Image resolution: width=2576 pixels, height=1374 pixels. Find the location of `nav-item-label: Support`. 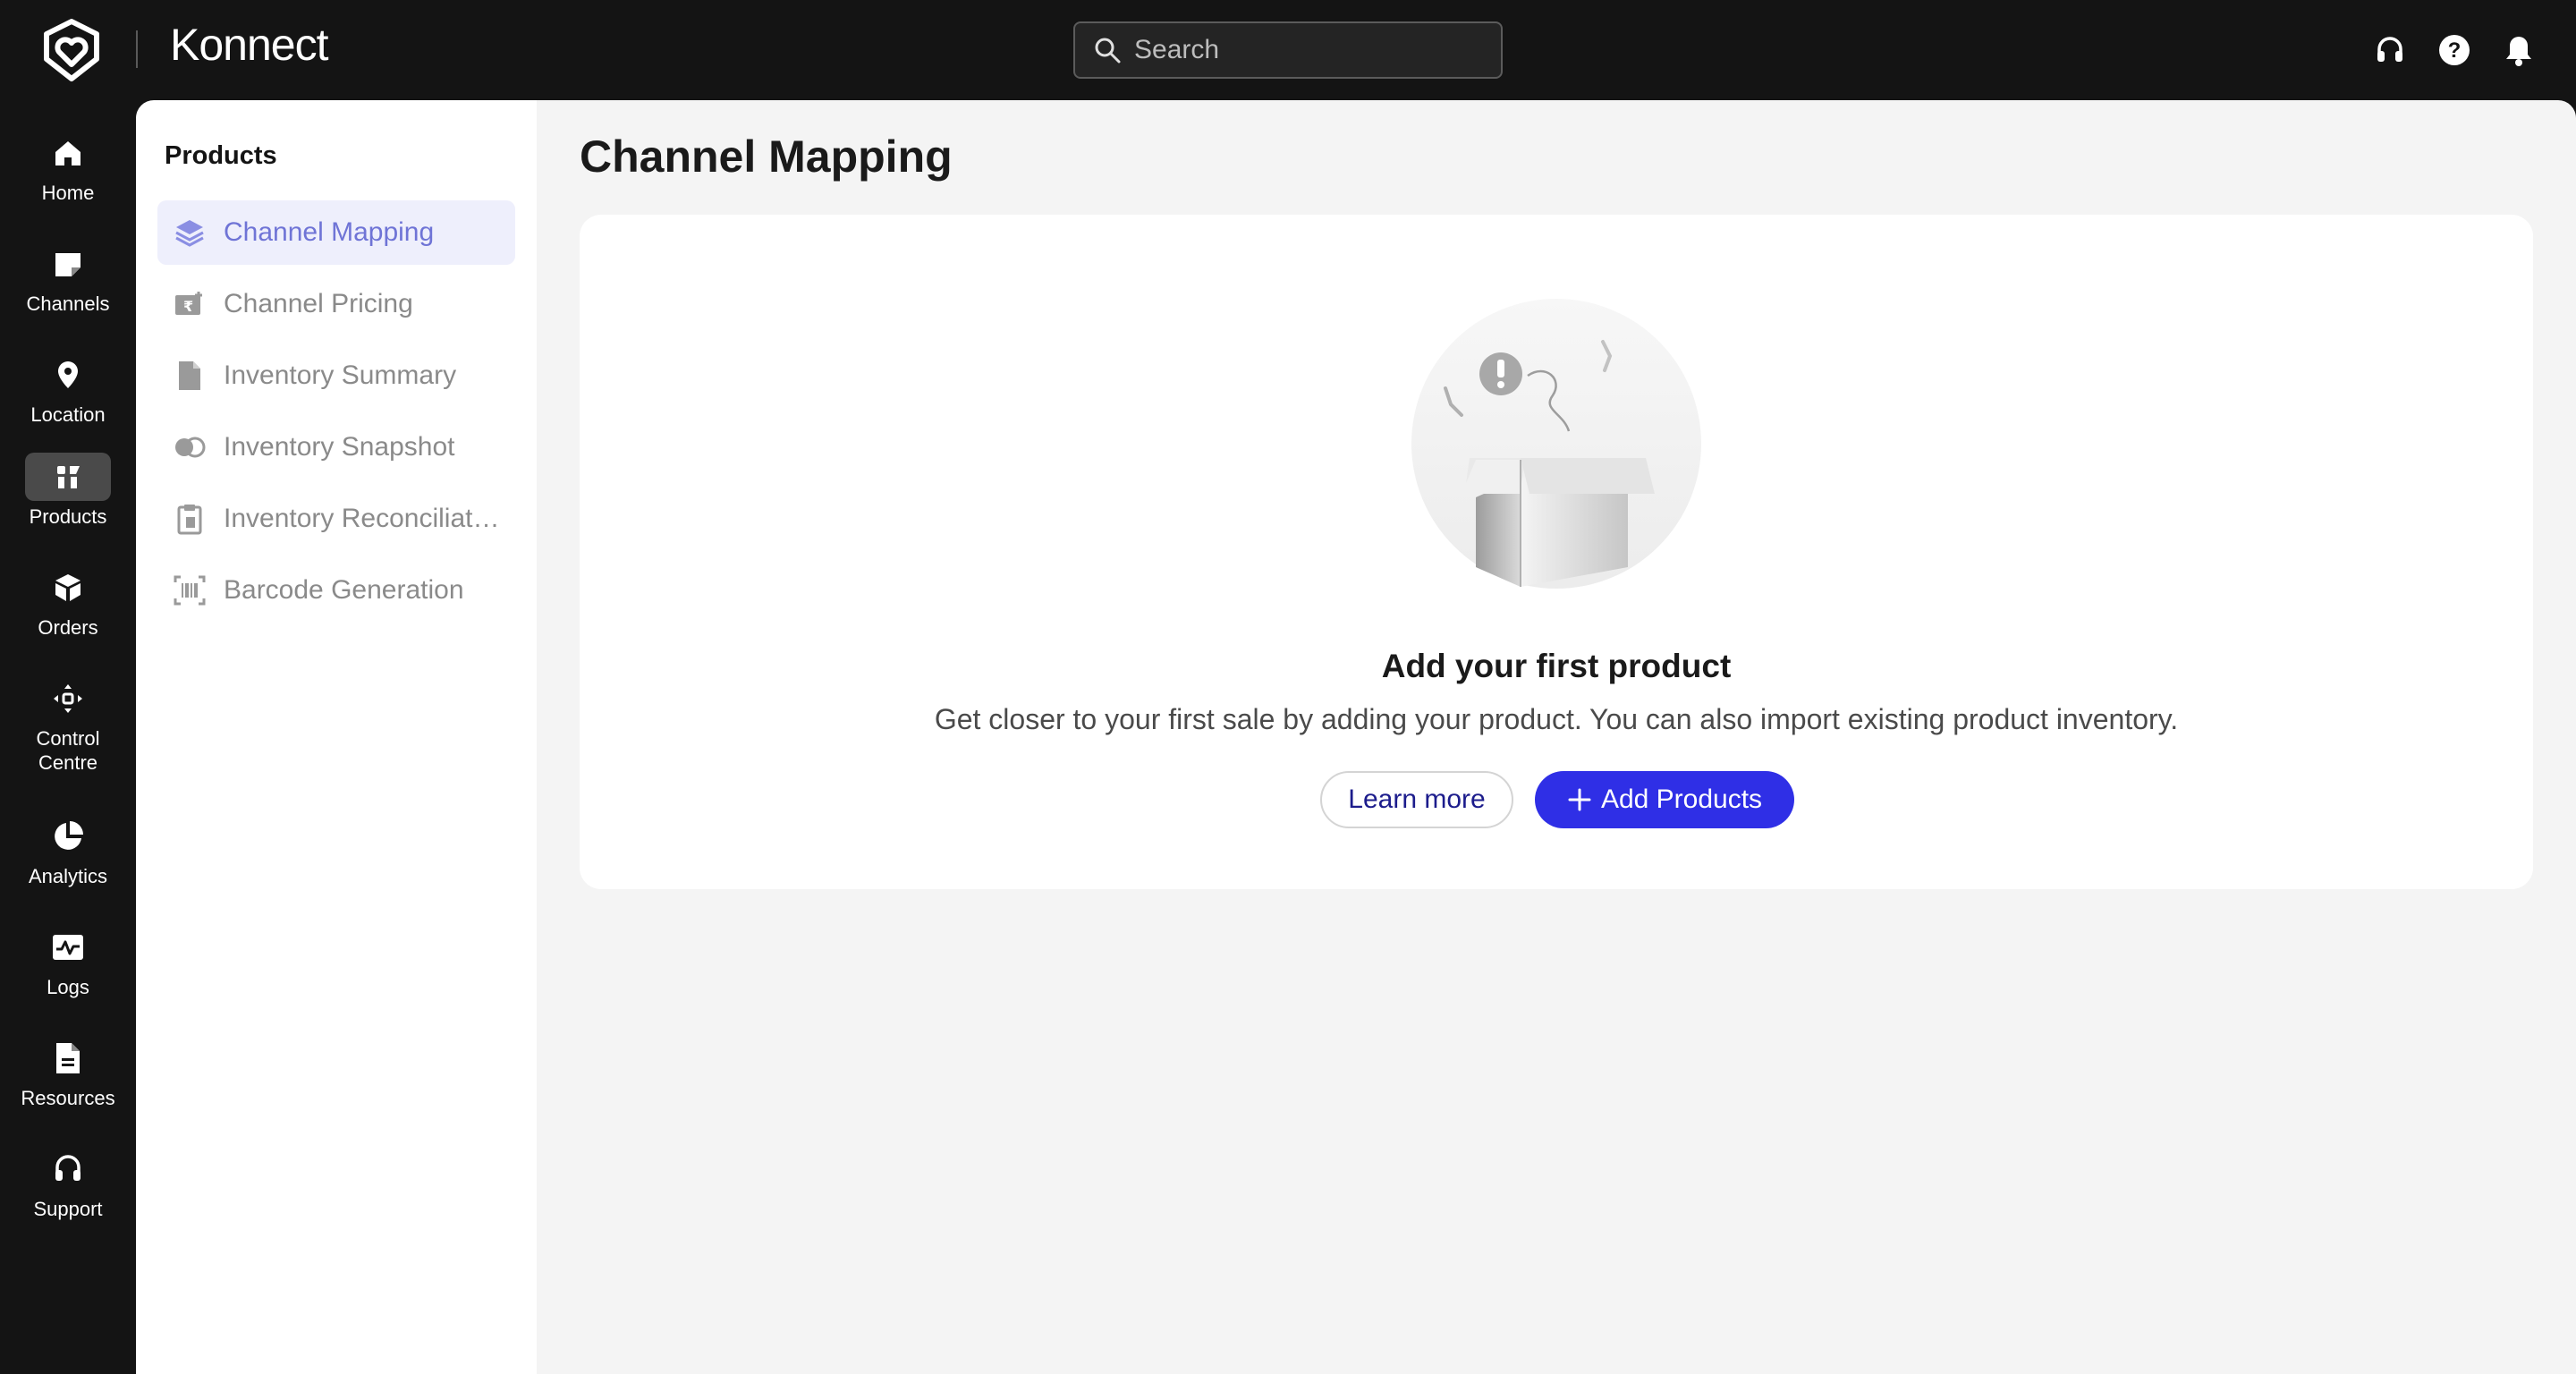

nav-item-label: Support is located at coordinates (68, 1209).